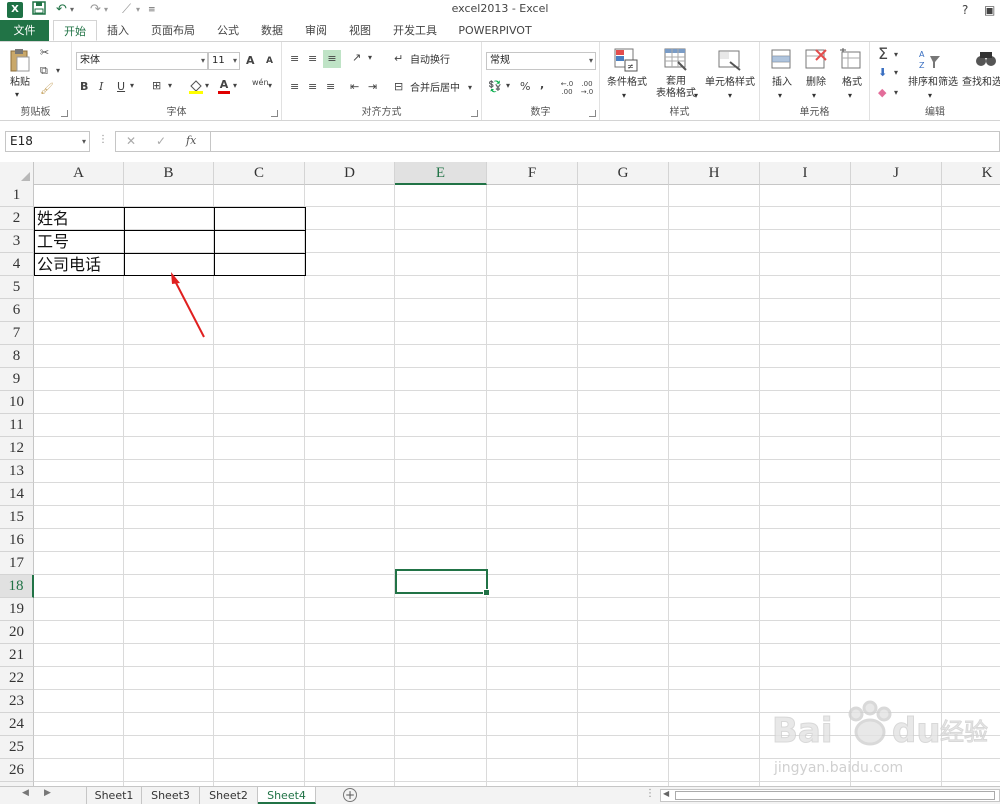 This screenshot has width=1000, height=804. What do you see at coordinates (17, 540) in the screenshot?
I see `row-header-16: 16` at bounding box center [17, 540].